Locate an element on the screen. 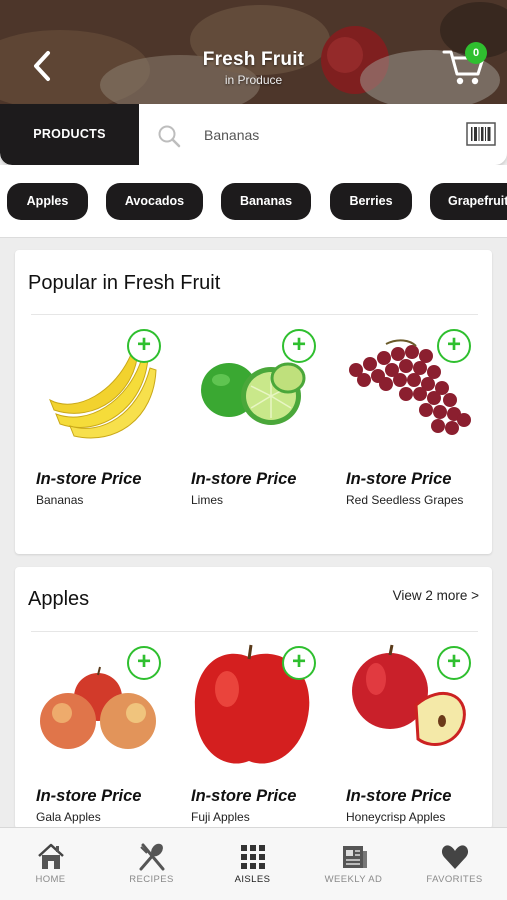  barcode-icon is located at coordinates (481, 134).